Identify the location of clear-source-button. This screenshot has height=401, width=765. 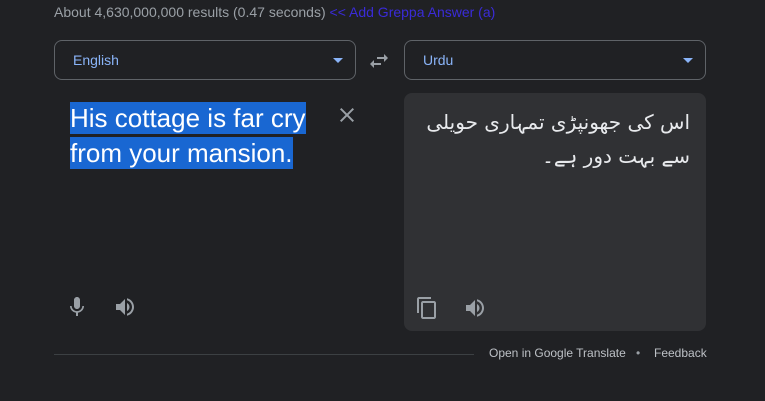
(347, 115).